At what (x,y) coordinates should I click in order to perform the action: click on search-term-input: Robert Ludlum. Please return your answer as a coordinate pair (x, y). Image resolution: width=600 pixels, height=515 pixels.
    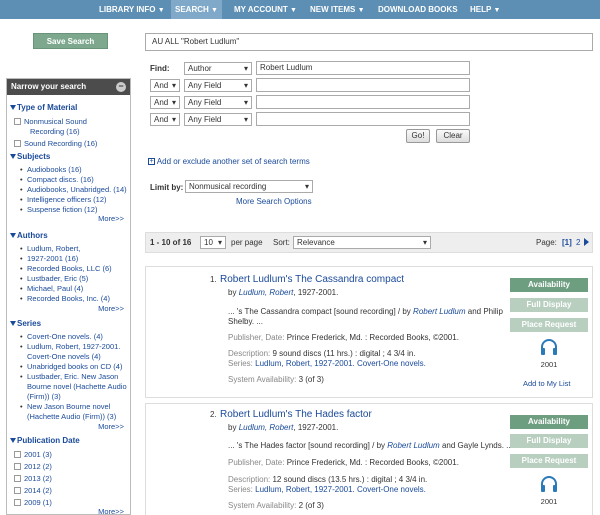
    Looking at the image, I should click on (363, 68).